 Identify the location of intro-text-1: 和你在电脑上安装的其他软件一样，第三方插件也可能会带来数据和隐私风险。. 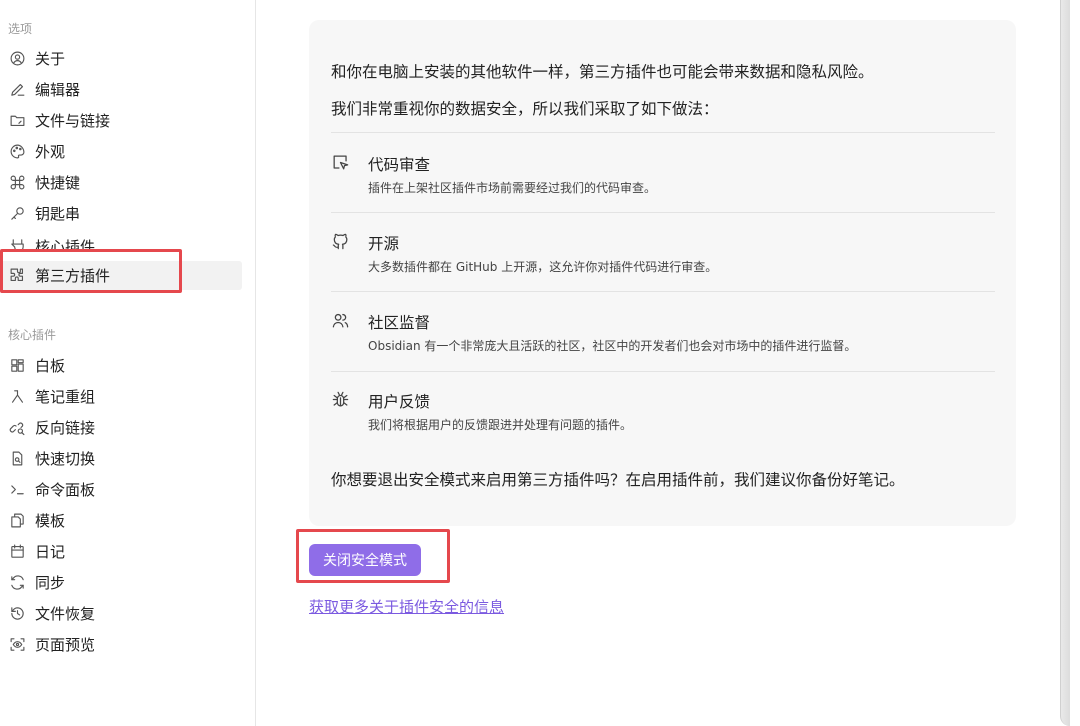
(602, 72).